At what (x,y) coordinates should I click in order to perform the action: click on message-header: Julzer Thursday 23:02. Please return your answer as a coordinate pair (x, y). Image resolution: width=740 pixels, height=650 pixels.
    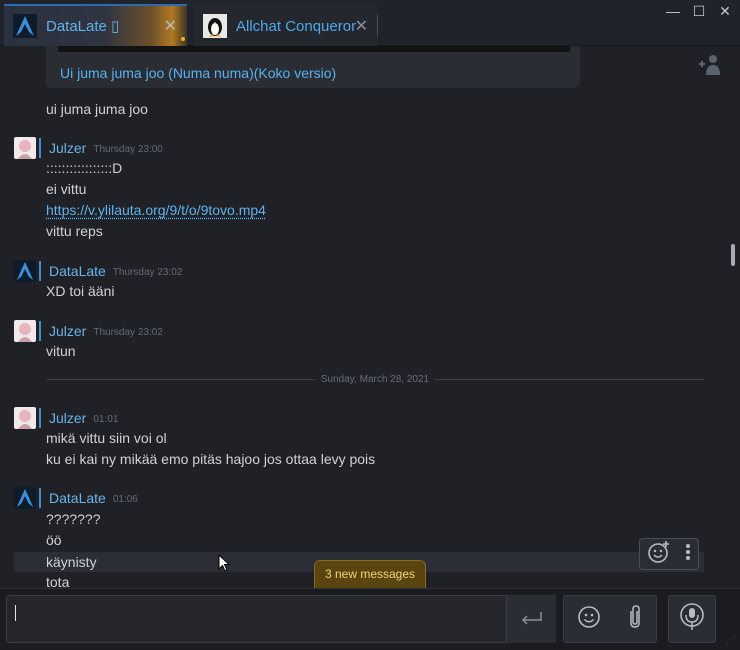
    Looking at the image, I should click on (88, 331).